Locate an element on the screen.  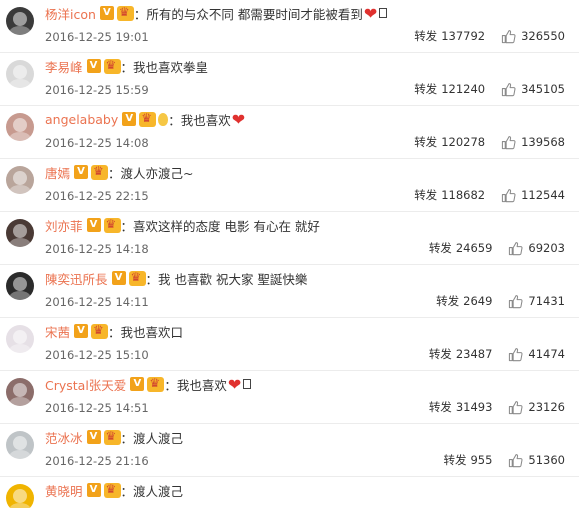
timestamp: 2016-12-25 15:59 is located at coordinates (97, 90).